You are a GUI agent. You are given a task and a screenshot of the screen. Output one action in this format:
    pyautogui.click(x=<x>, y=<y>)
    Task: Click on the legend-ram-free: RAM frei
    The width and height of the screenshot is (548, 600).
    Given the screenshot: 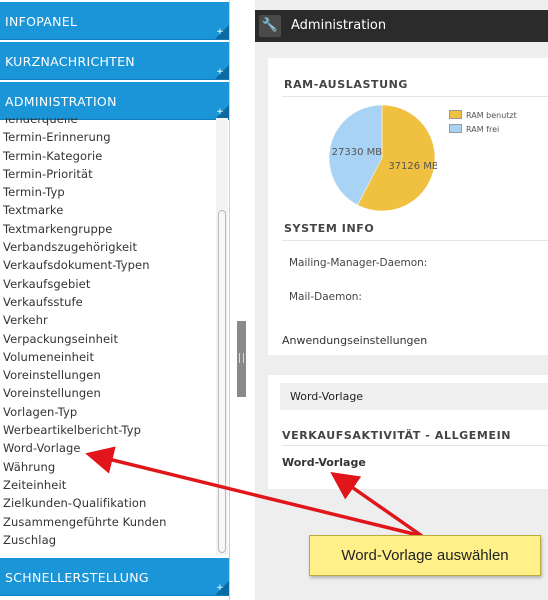 What is the action you would take?
    pyautogui.click(x=474, y=129)
    